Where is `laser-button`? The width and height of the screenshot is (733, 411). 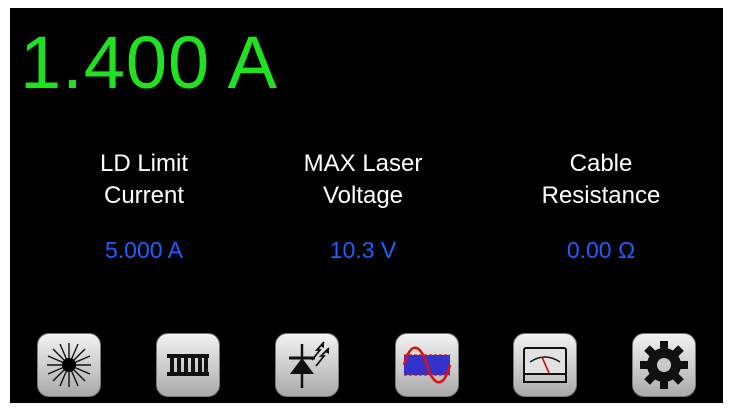 laser-button is located at coordinates (69, 365).